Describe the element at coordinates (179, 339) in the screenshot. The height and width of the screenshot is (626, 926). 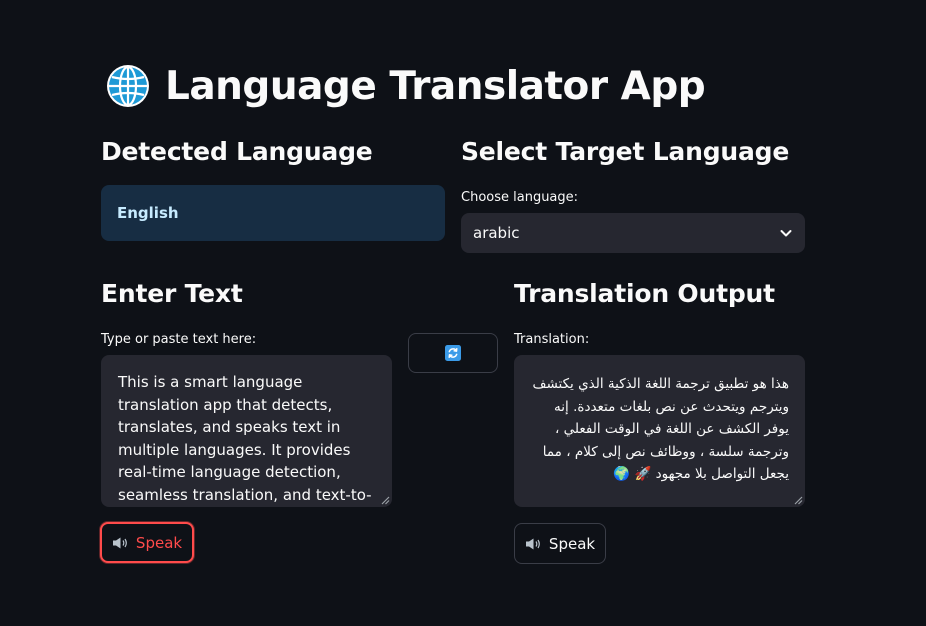
I see `input-text-label: Type or paste text here:` at that location.